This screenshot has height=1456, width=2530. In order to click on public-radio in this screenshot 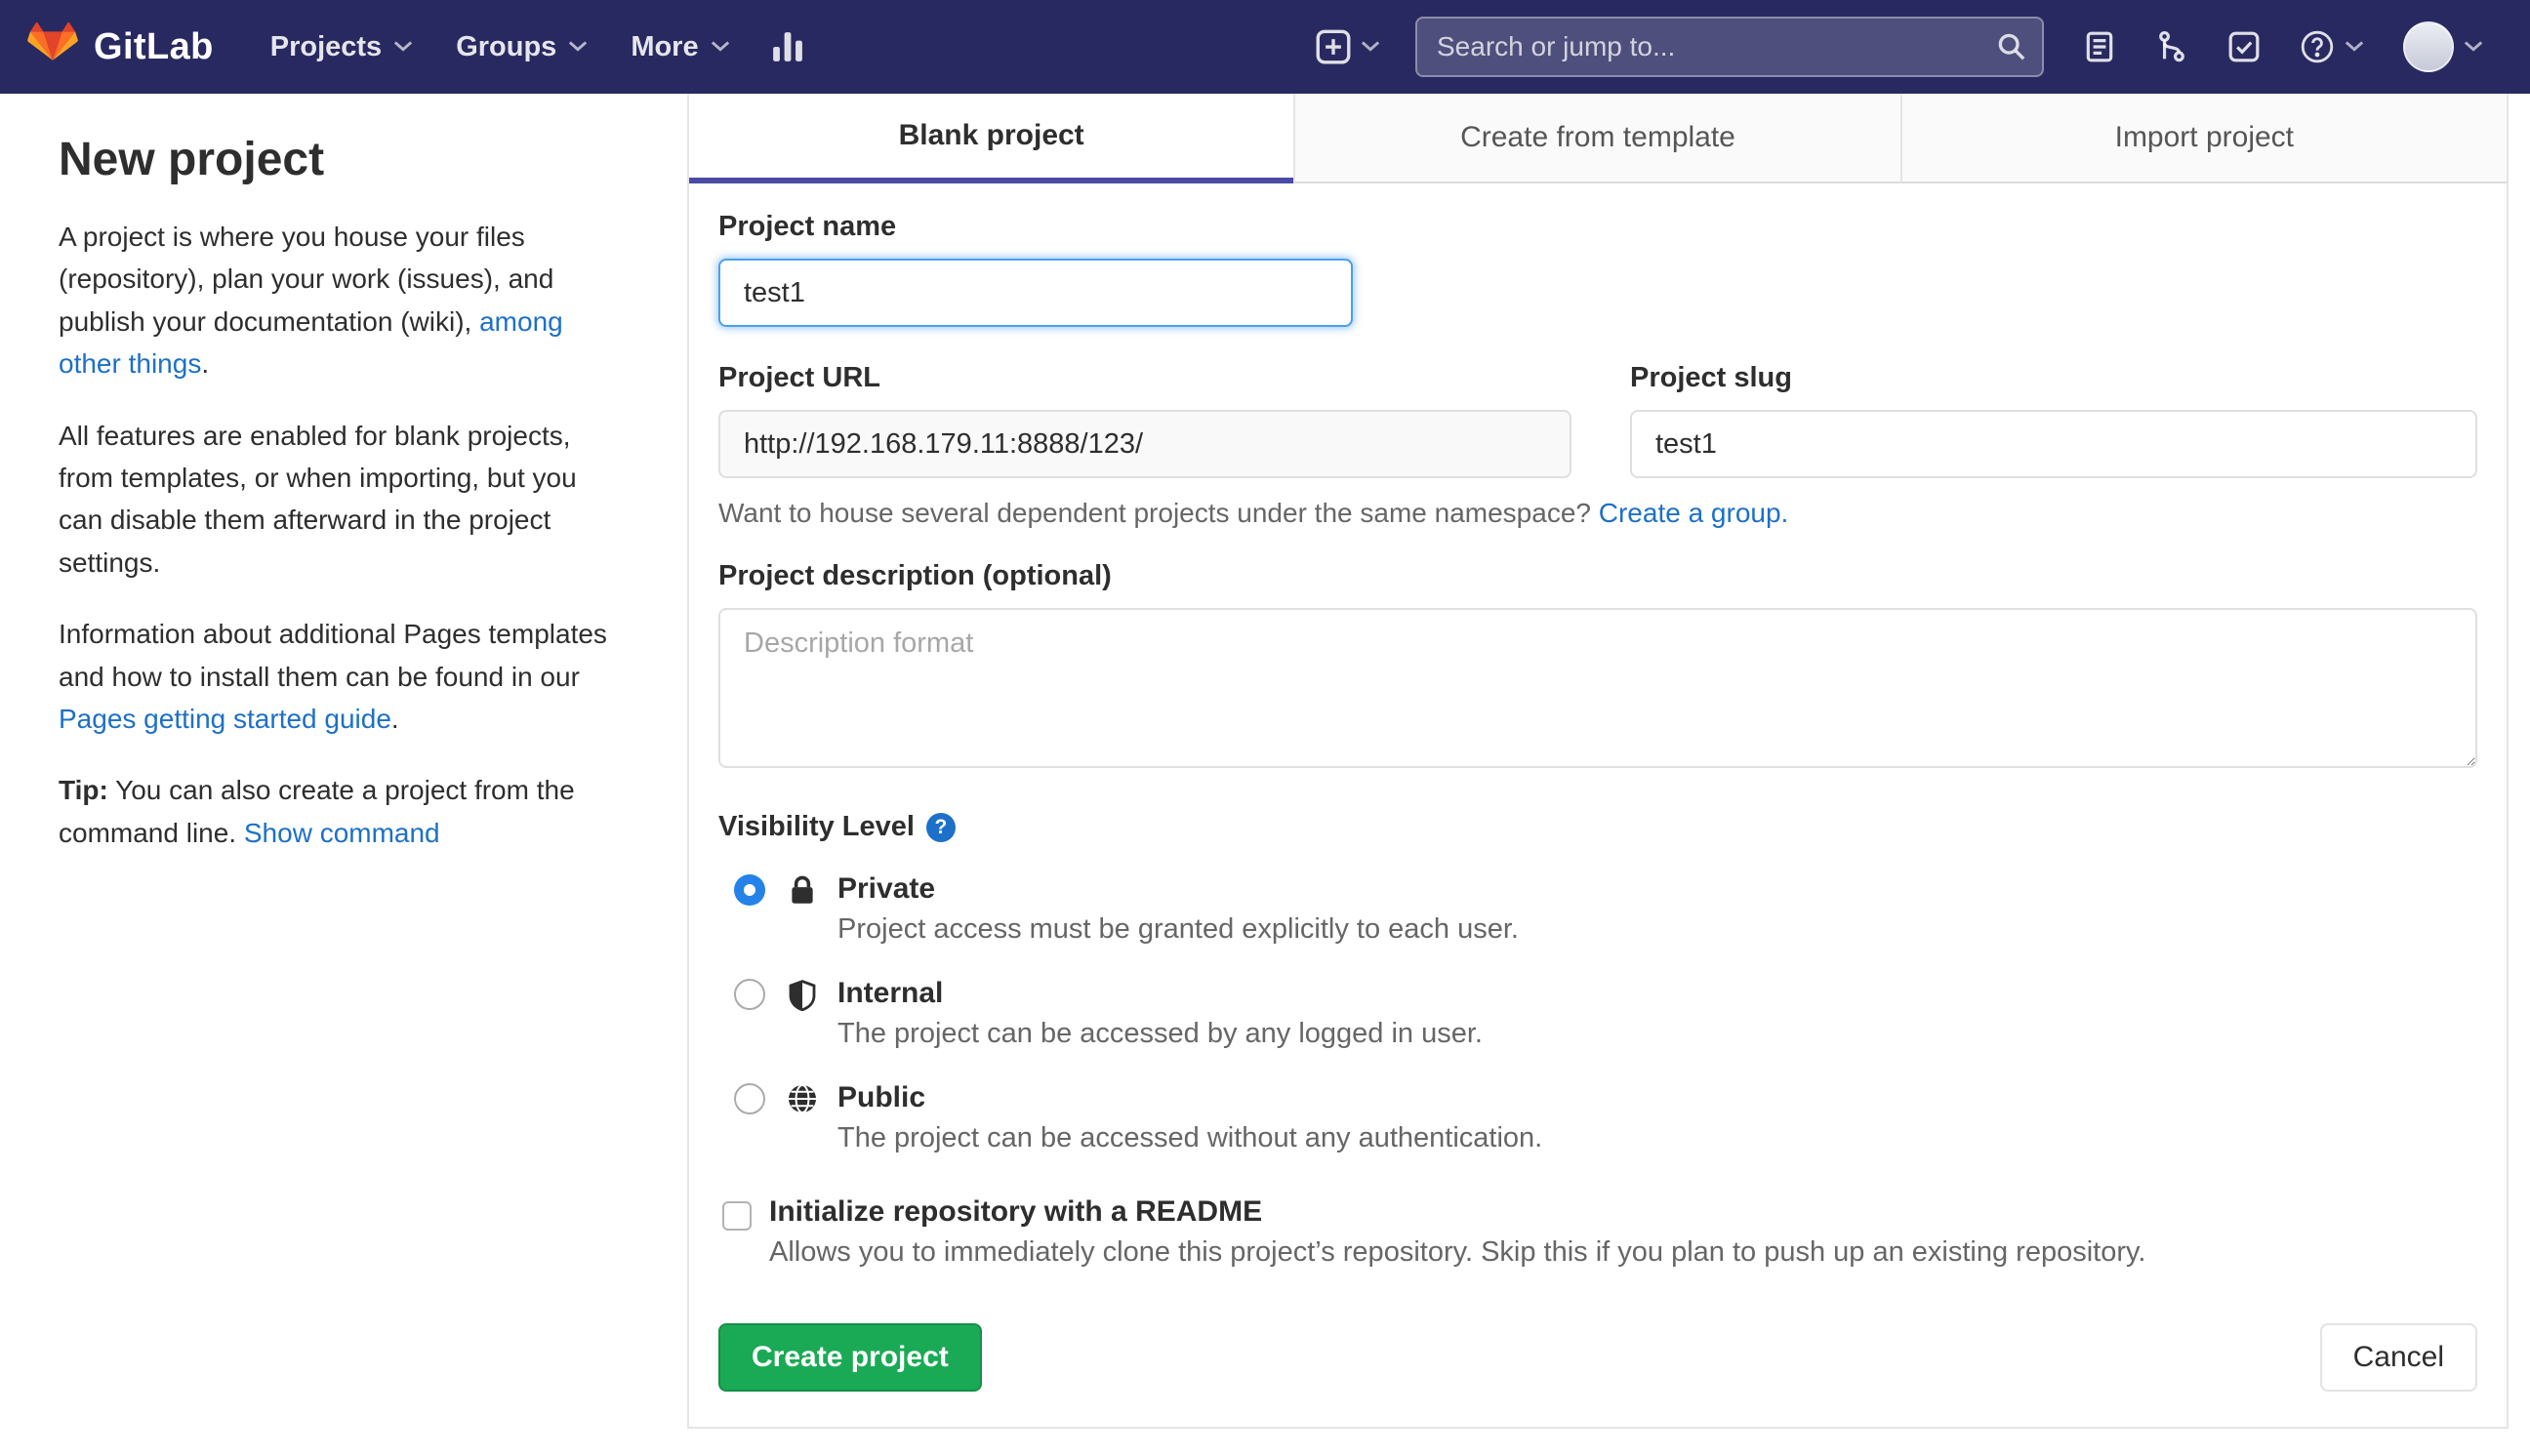, I will do `click(750, 1098)`.